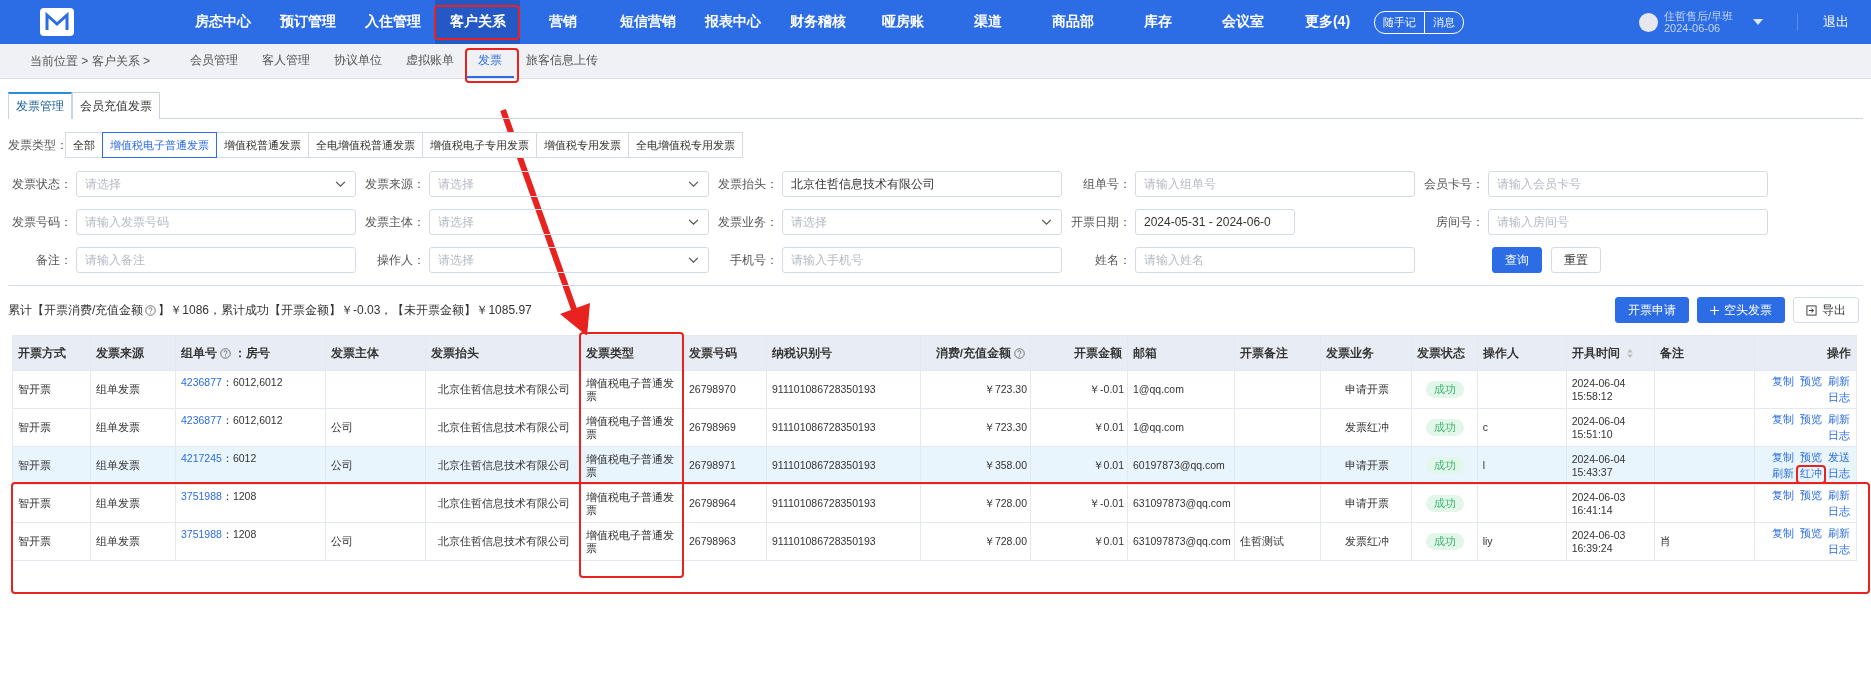  What do you see at coordinates (358, 61) in the screenshot?
I see `sub-nav-tab: 协议单位` at bounding box center [358, 61].